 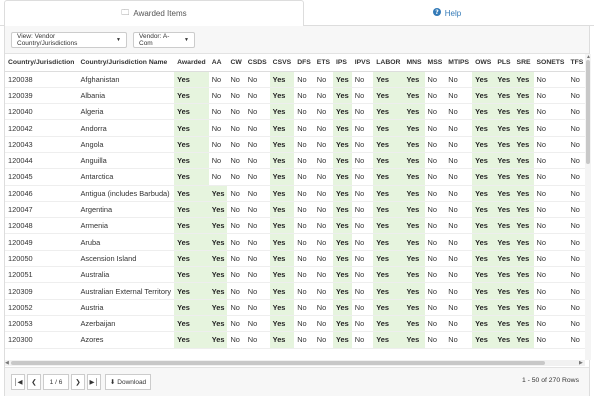 I want to click on column-header: MTIPS, so click(x=459, y=63).